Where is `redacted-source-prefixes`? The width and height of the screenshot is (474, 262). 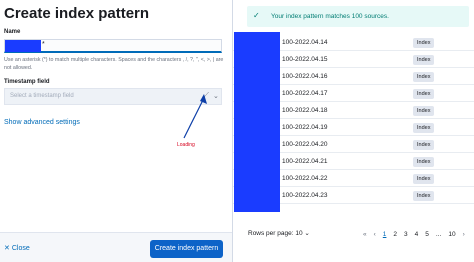 redacted-source-prefixes is located at coordinates (257, 122).